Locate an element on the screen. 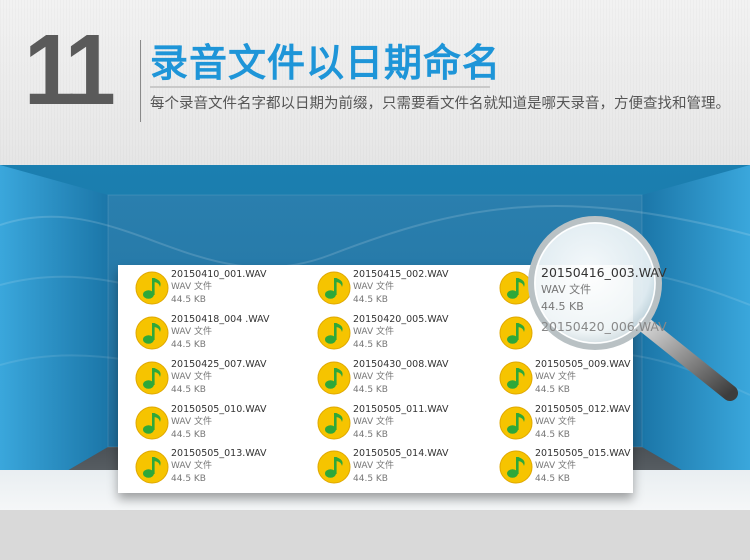 This screenshot has width=750, height=560. magnified-next-file: 20150420_006.WAV is located at coordinates (604, 326).